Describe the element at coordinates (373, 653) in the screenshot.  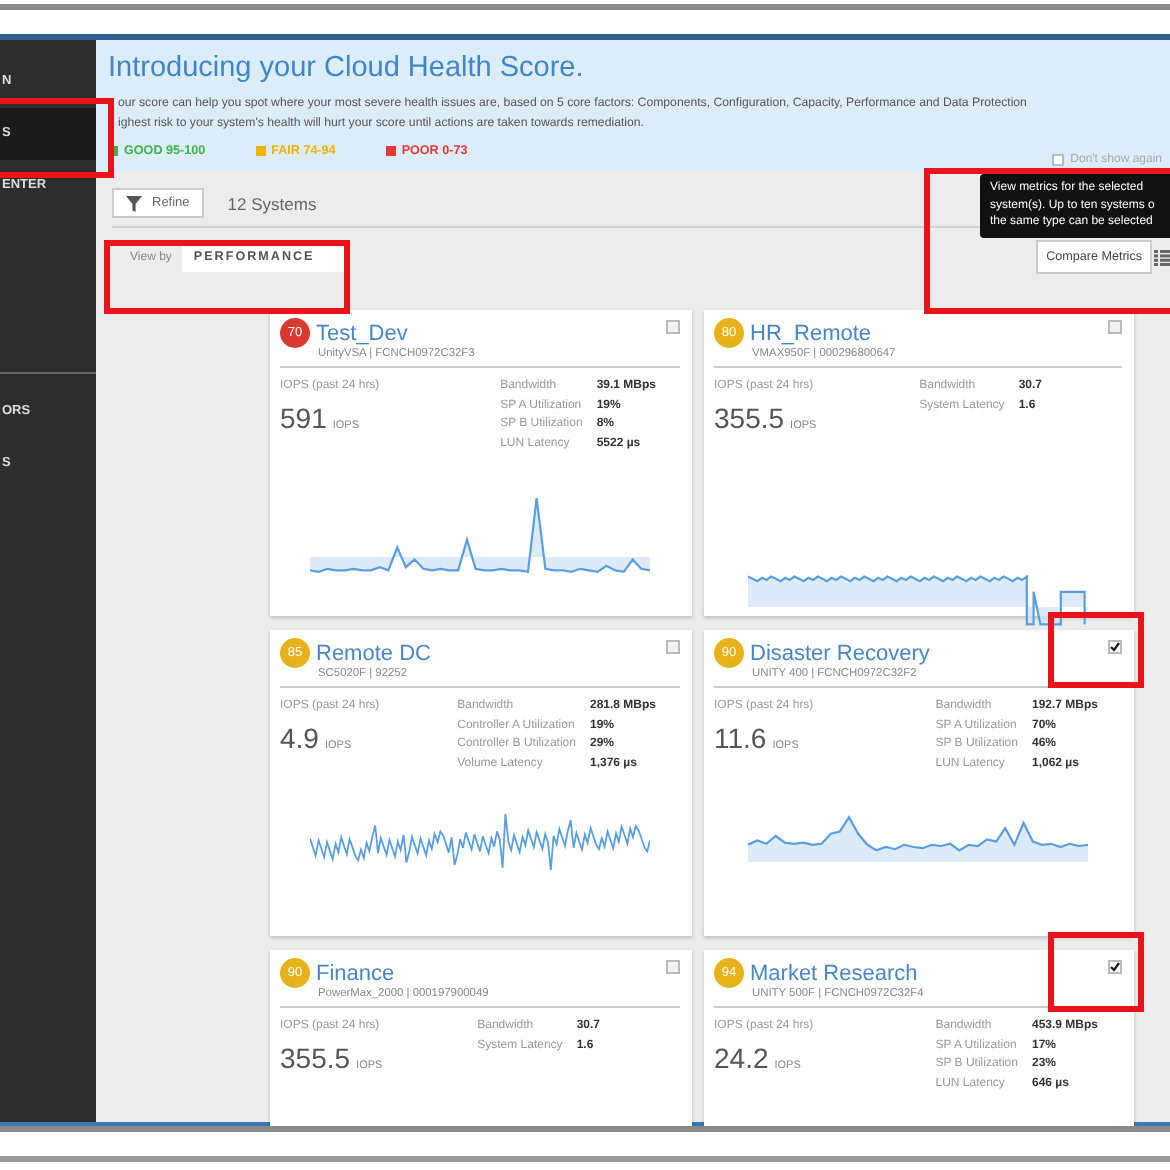
I see `system-name-link: Remote DC` at that location.